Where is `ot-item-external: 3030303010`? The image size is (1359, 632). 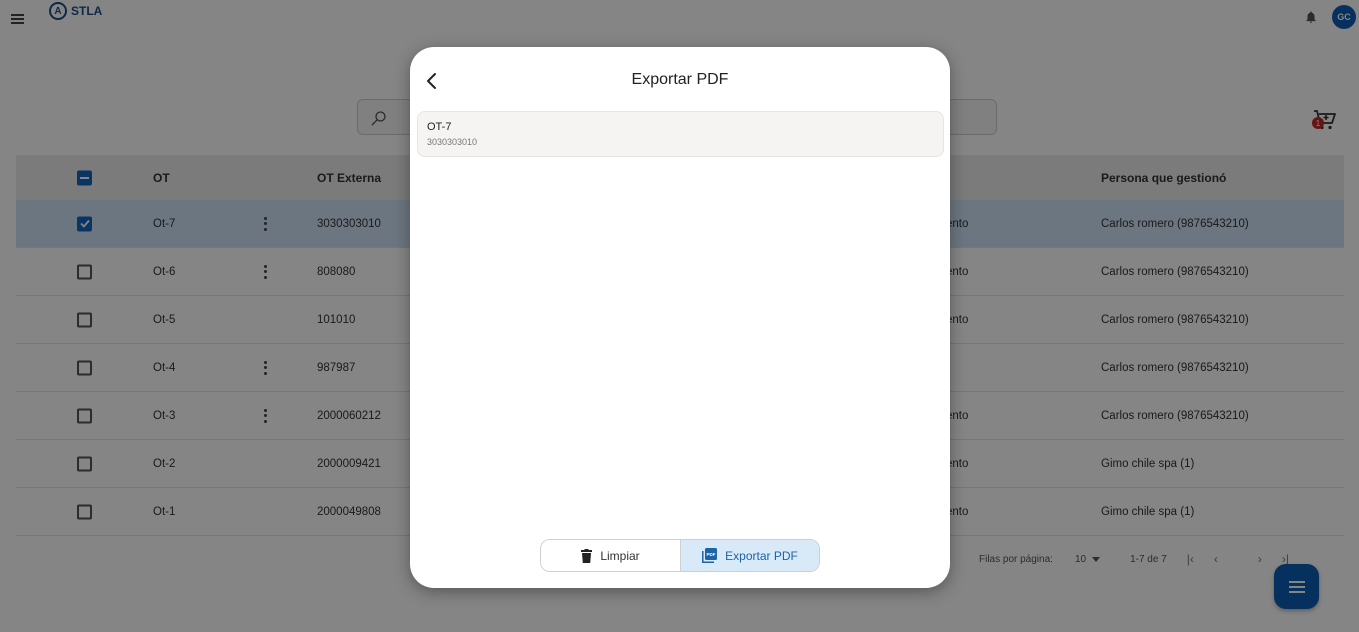
ot-item-external: 3030303010 is located at coordinates (452, 142).